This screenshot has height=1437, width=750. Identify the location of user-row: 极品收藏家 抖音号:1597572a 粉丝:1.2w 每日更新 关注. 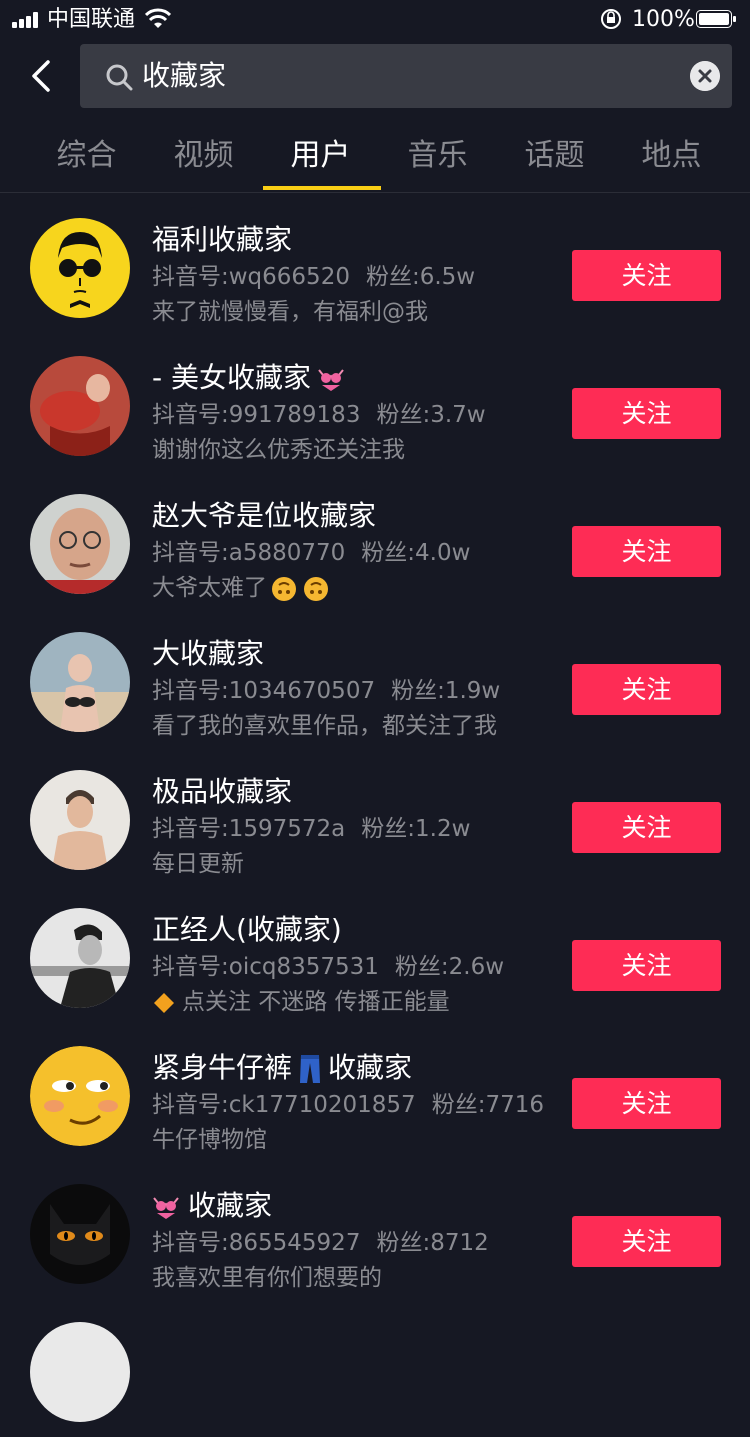
(375, 816).